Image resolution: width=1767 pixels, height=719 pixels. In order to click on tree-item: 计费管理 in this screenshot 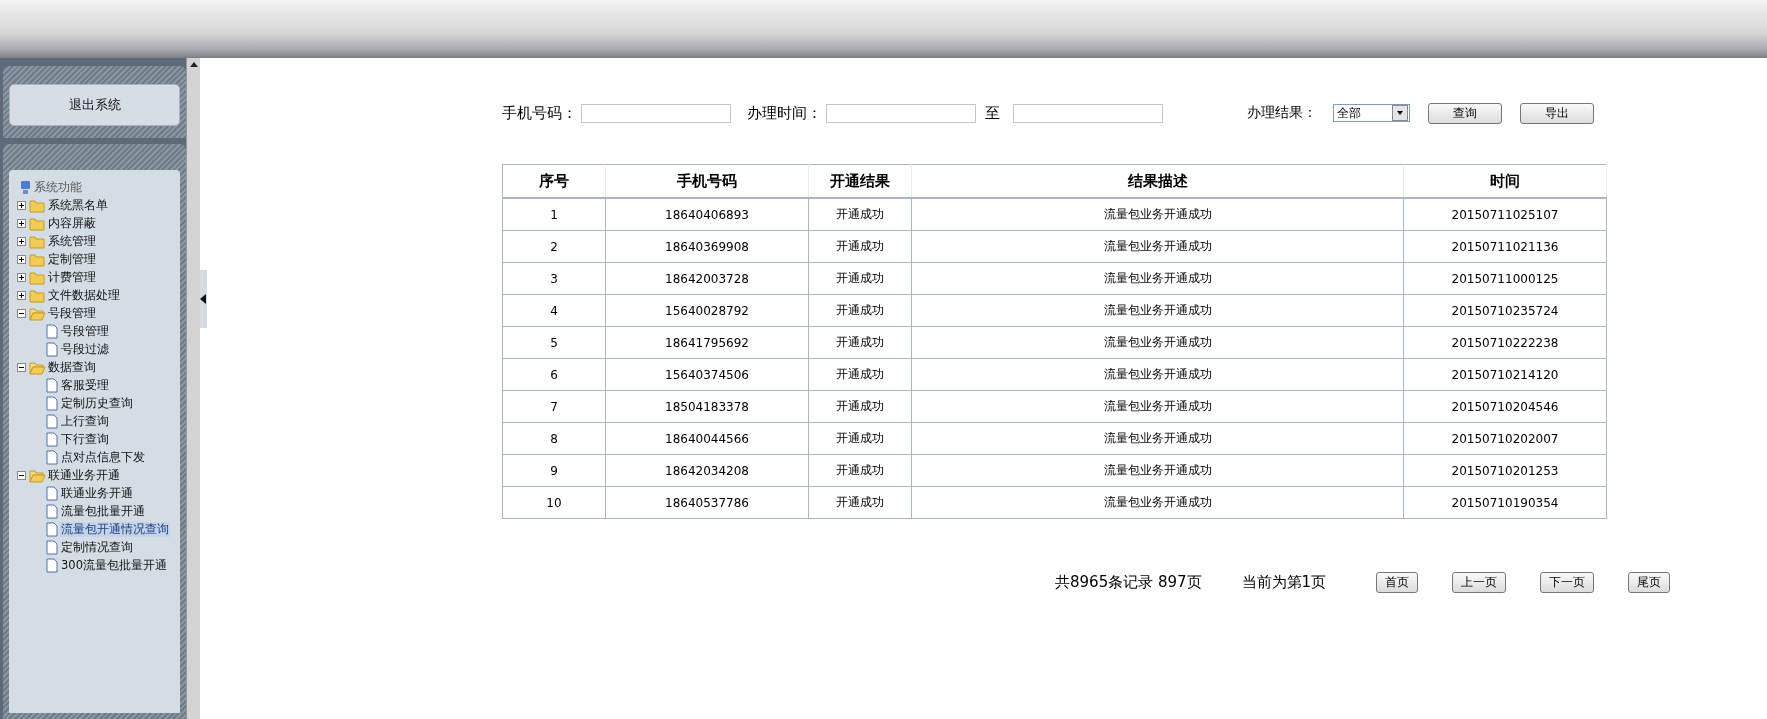, I will do `click(72, 277)`.